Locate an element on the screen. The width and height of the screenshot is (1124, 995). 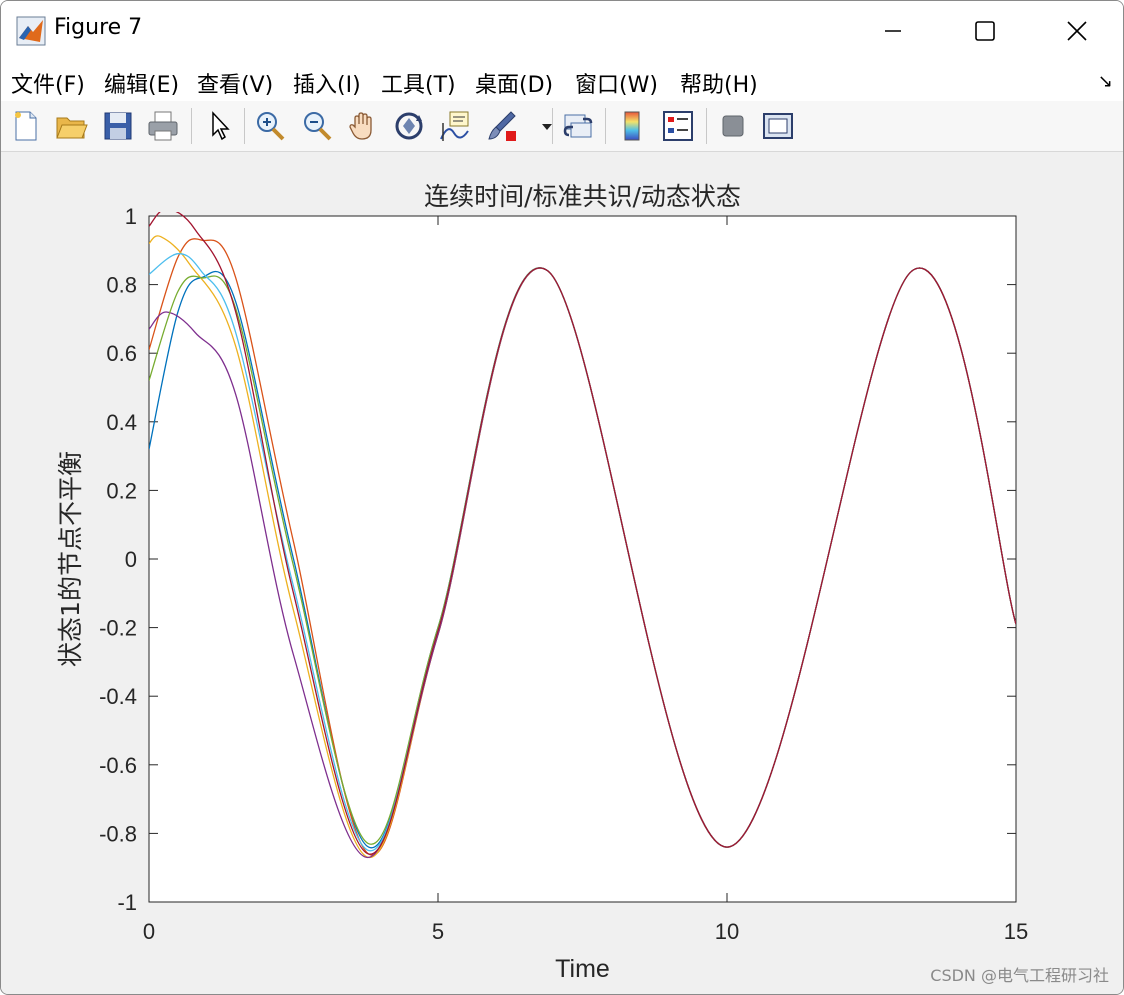
brush-icon is located at coordinates (502, 126).